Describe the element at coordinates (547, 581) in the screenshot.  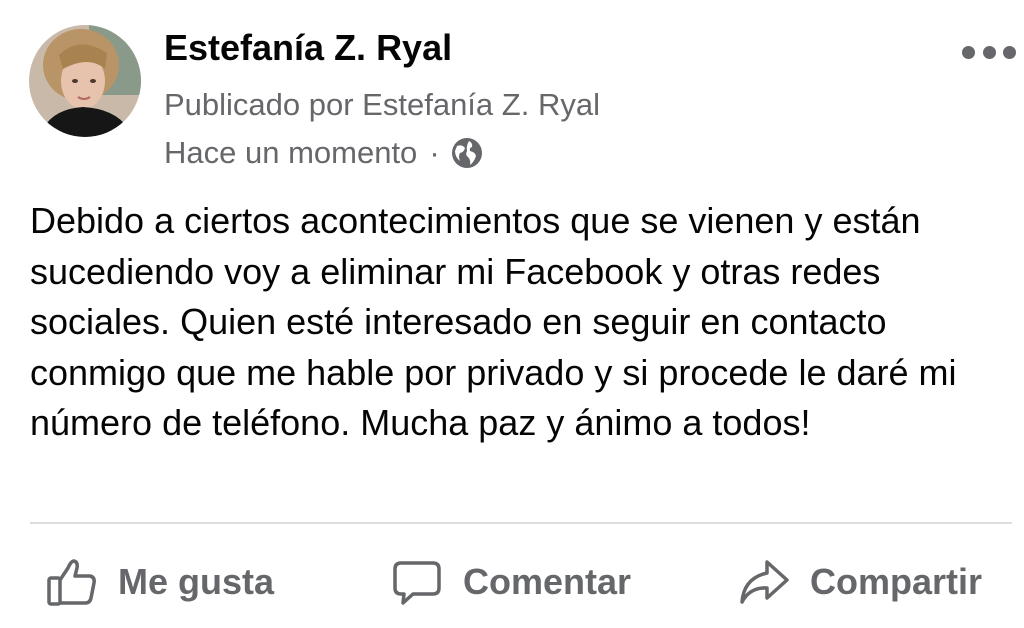
I see `comment-label: Comentar` at that location.